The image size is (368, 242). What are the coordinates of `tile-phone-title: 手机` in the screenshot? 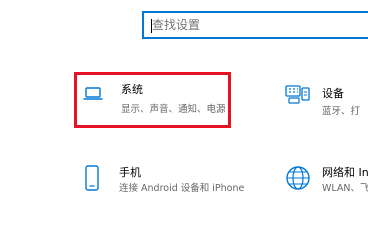 It's located at (130, 172).